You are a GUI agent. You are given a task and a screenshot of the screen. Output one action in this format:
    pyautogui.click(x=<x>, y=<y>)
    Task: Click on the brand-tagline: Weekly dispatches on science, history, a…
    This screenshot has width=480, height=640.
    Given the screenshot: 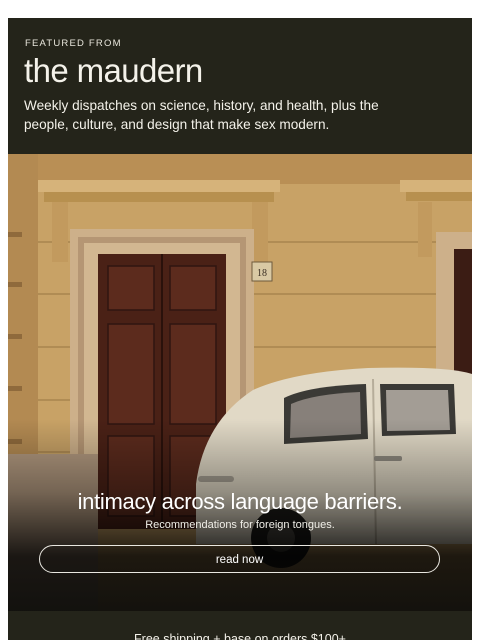 What is the action you would take?
    pyautogui.click(x=201, y=115)
    